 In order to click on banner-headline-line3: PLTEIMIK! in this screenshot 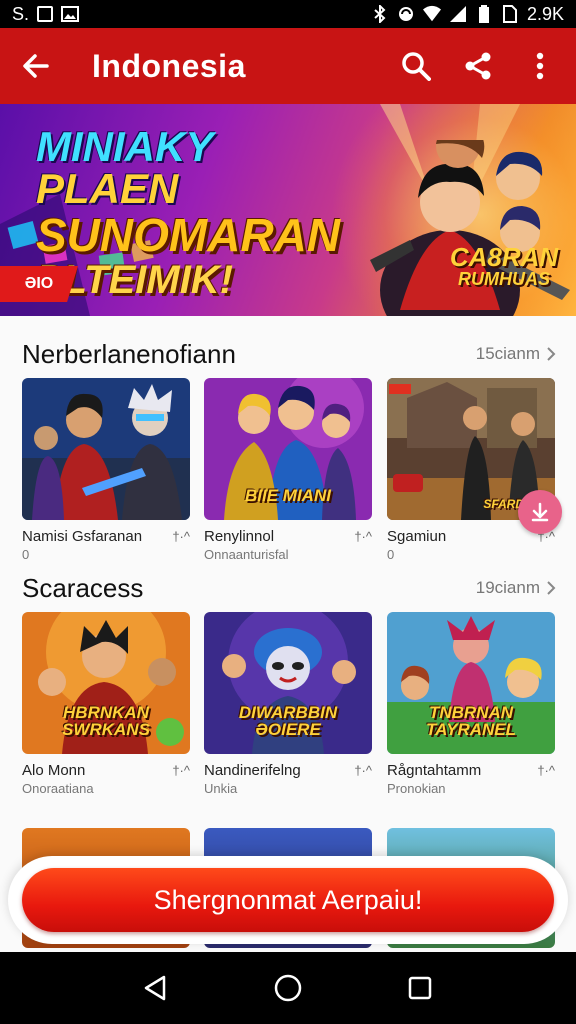, I will do `click(135, 280)`.